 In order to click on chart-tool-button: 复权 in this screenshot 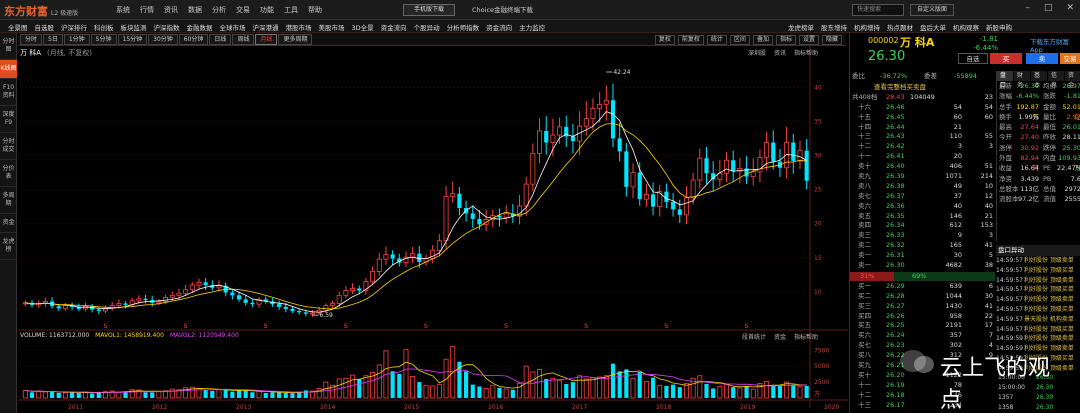, I will do `click(664, 40)`.